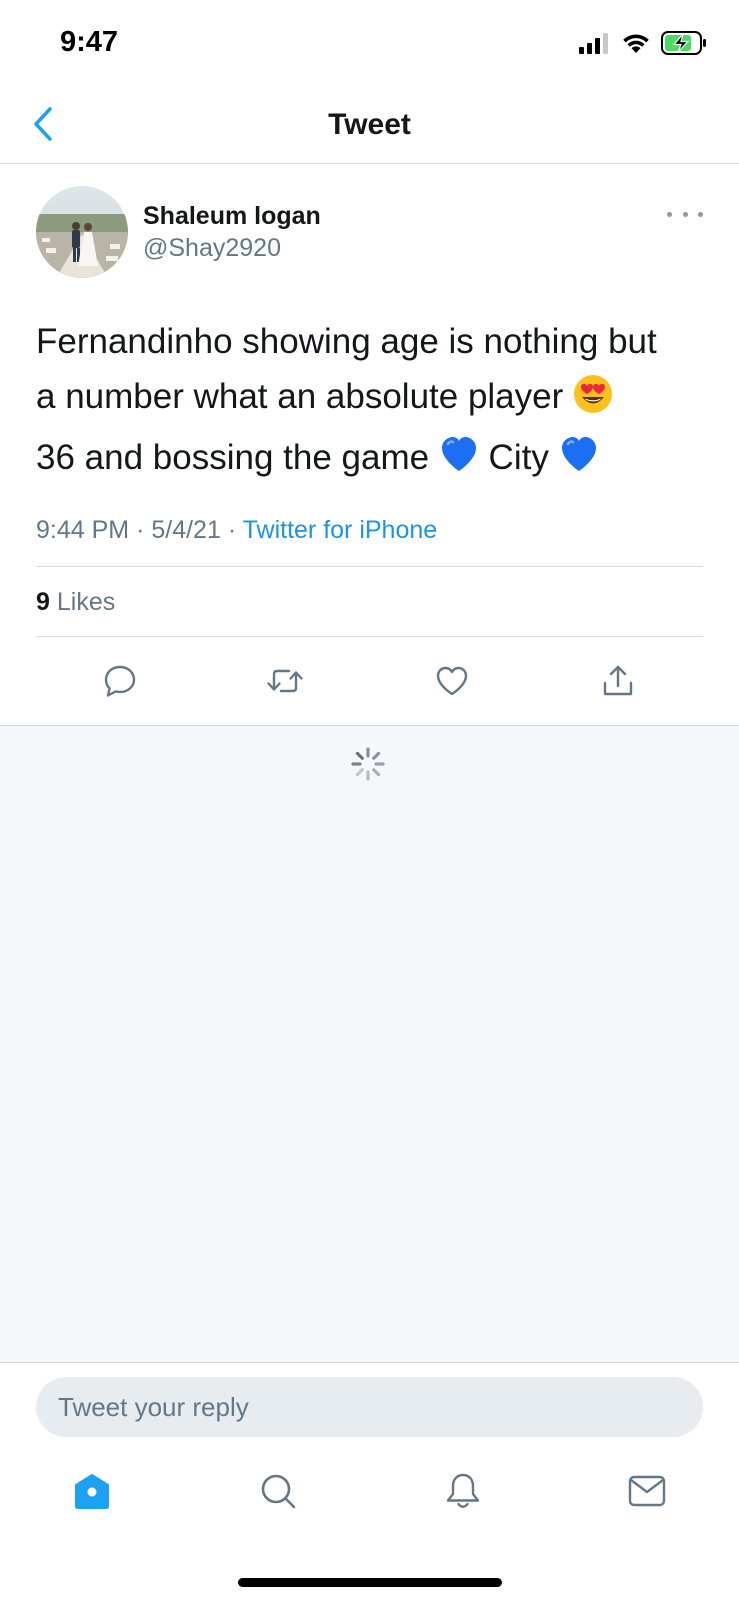 The width and height of the screenshot is (739, 1600). Describe the element at coordinates (43, 602) in the screenshot. I see `likes-count: 9` at that location.